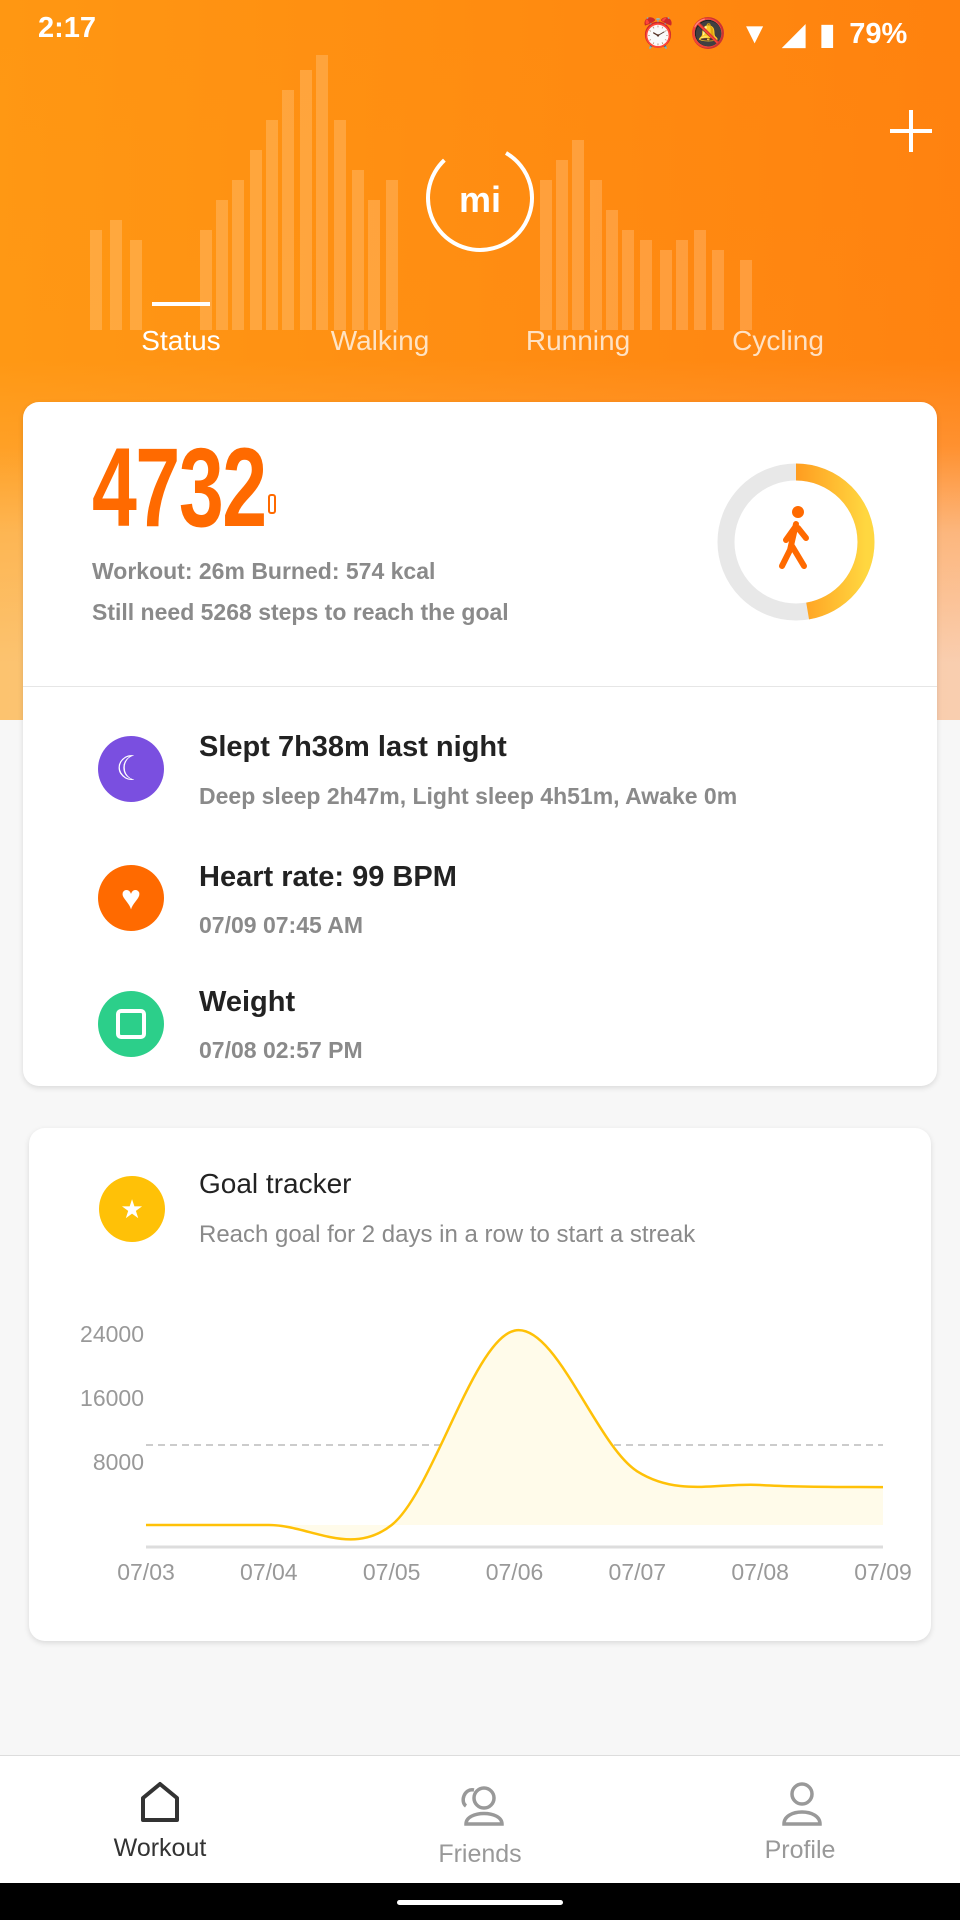  What do you see at coordinates (300, 612) in the screenshot?
I see `goal-remaining: Still need 5268 steps to reach the goal` at bounding box center [300, 612].